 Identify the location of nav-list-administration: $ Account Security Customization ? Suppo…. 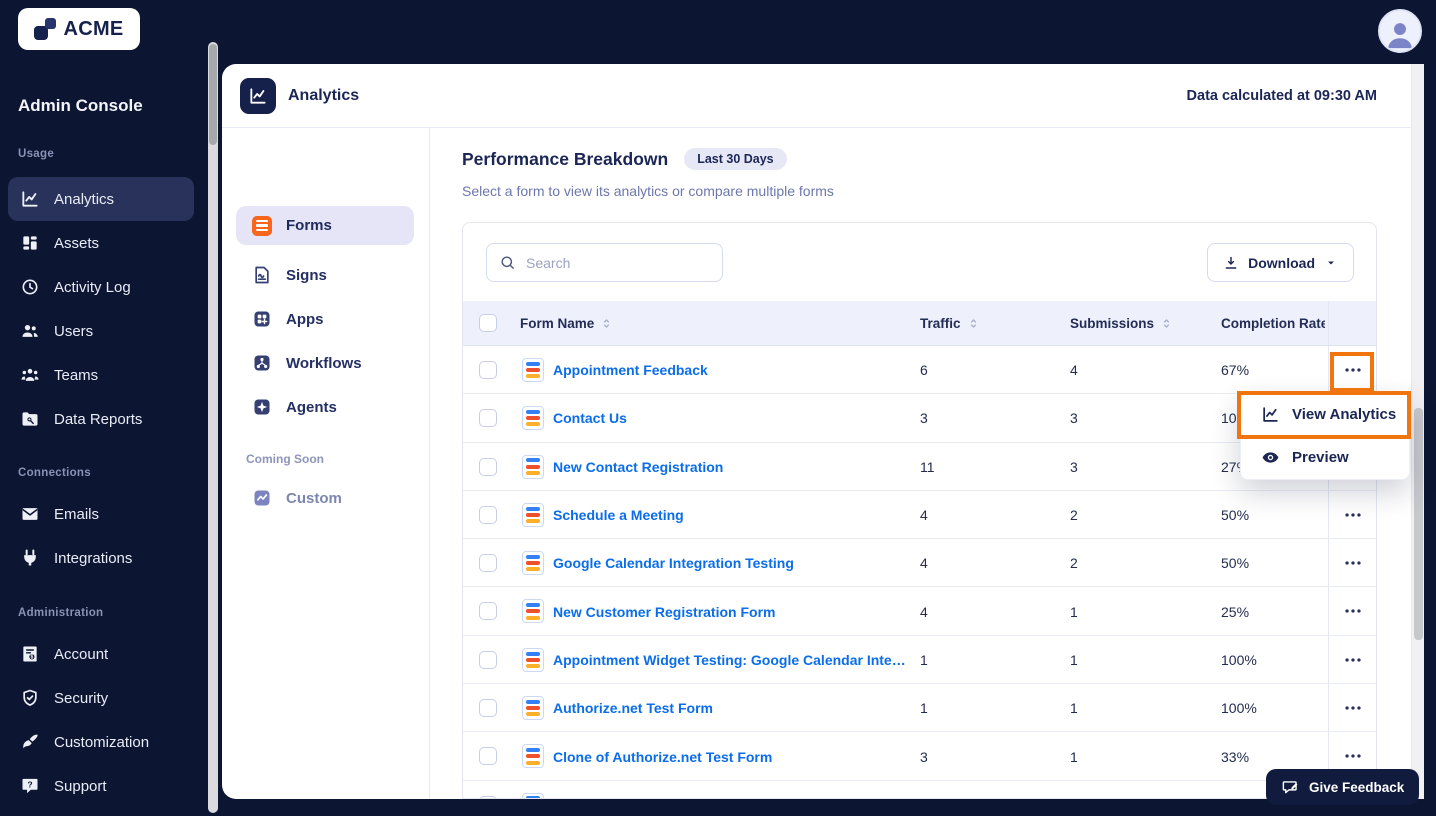
(101, 720).